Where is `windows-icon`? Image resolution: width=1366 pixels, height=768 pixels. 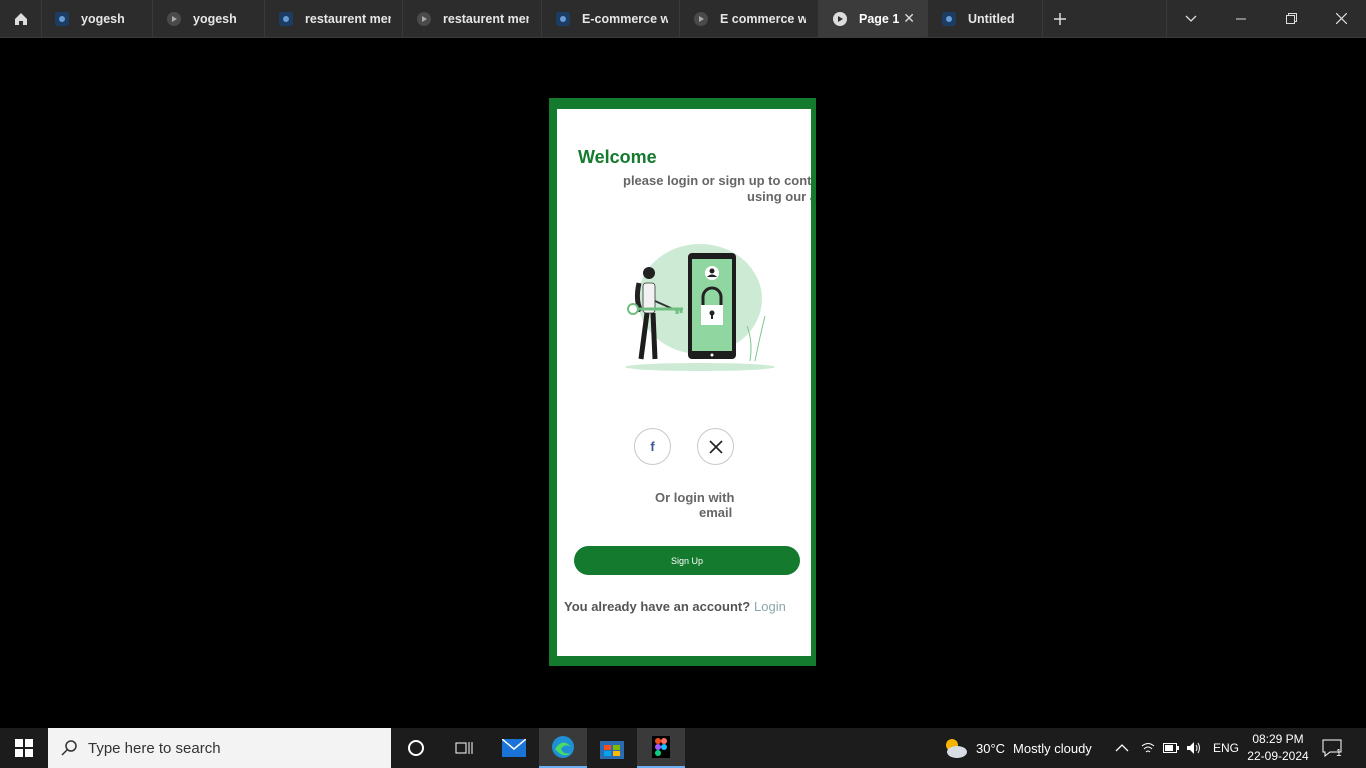
windows-icon is located at coordinates (24, 748).